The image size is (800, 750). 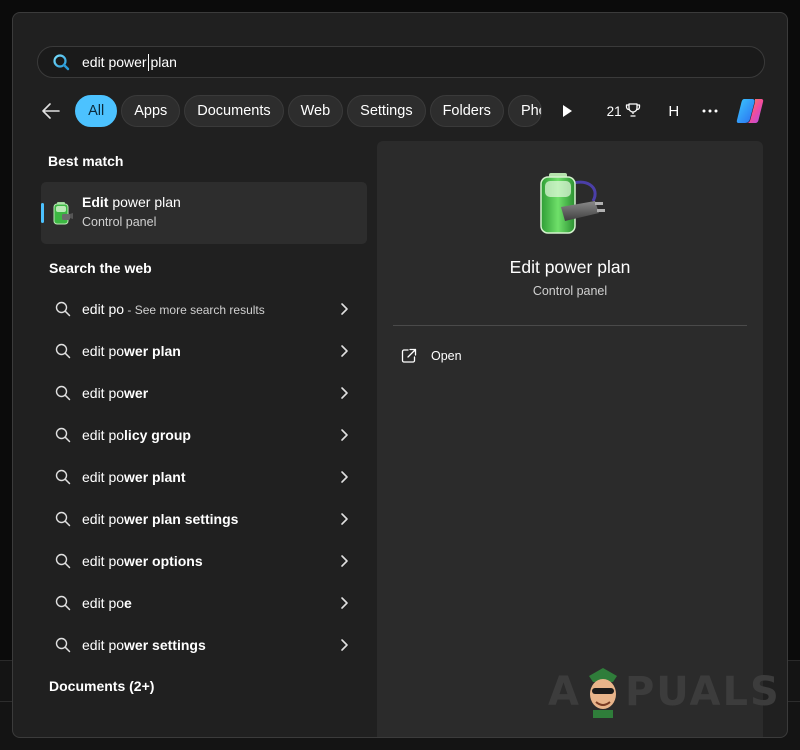 I want to click on preview-title: Edit power plan, so click(x=570, y=267).